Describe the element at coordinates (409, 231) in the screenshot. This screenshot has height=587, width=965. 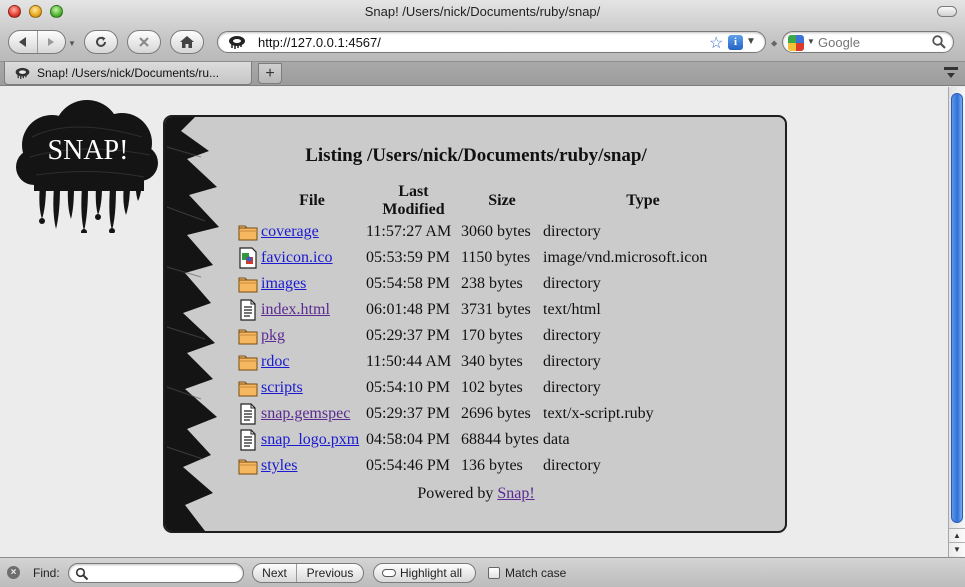
I see `modified-cell: 11:57:27 AM` at that location.